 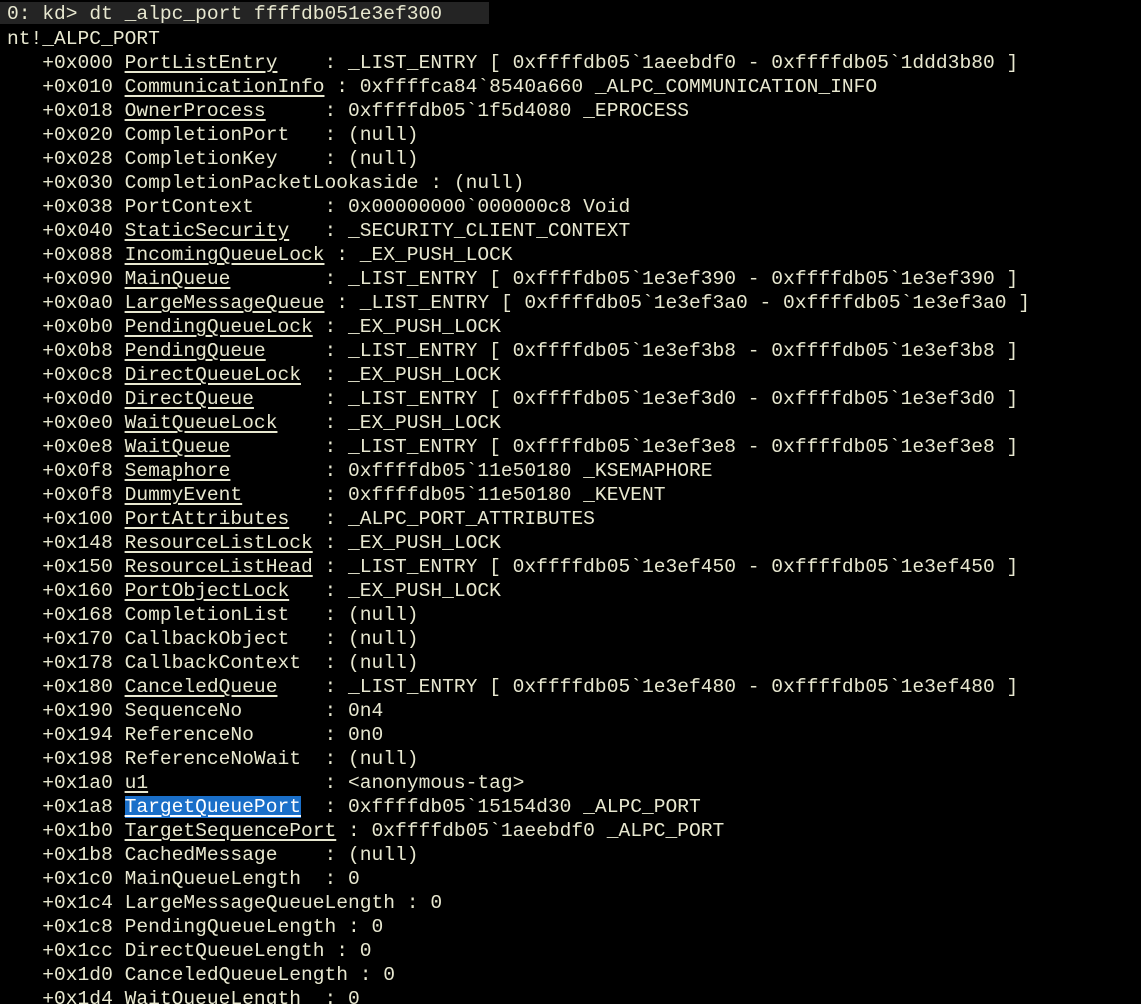 I want to click on field-name-link: Semaphore, so click(x=178, y=471).